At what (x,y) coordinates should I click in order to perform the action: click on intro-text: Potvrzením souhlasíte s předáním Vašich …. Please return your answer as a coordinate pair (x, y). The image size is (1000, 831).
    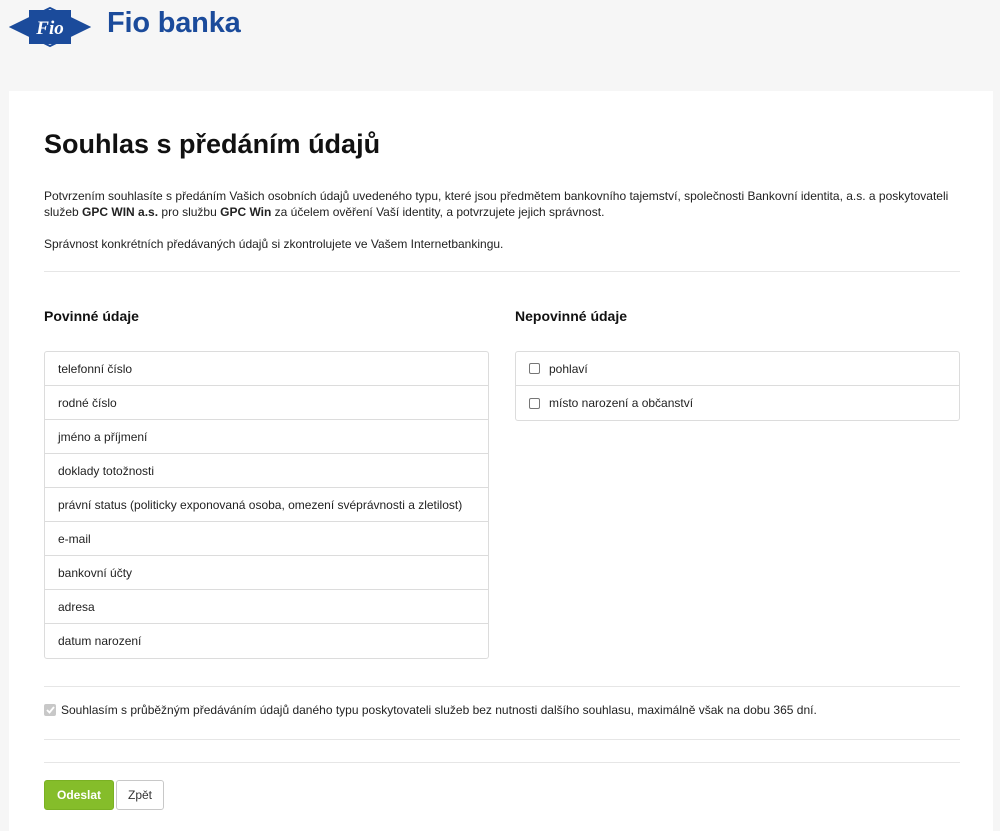
    Looking at the image, I should click on (504, 220).